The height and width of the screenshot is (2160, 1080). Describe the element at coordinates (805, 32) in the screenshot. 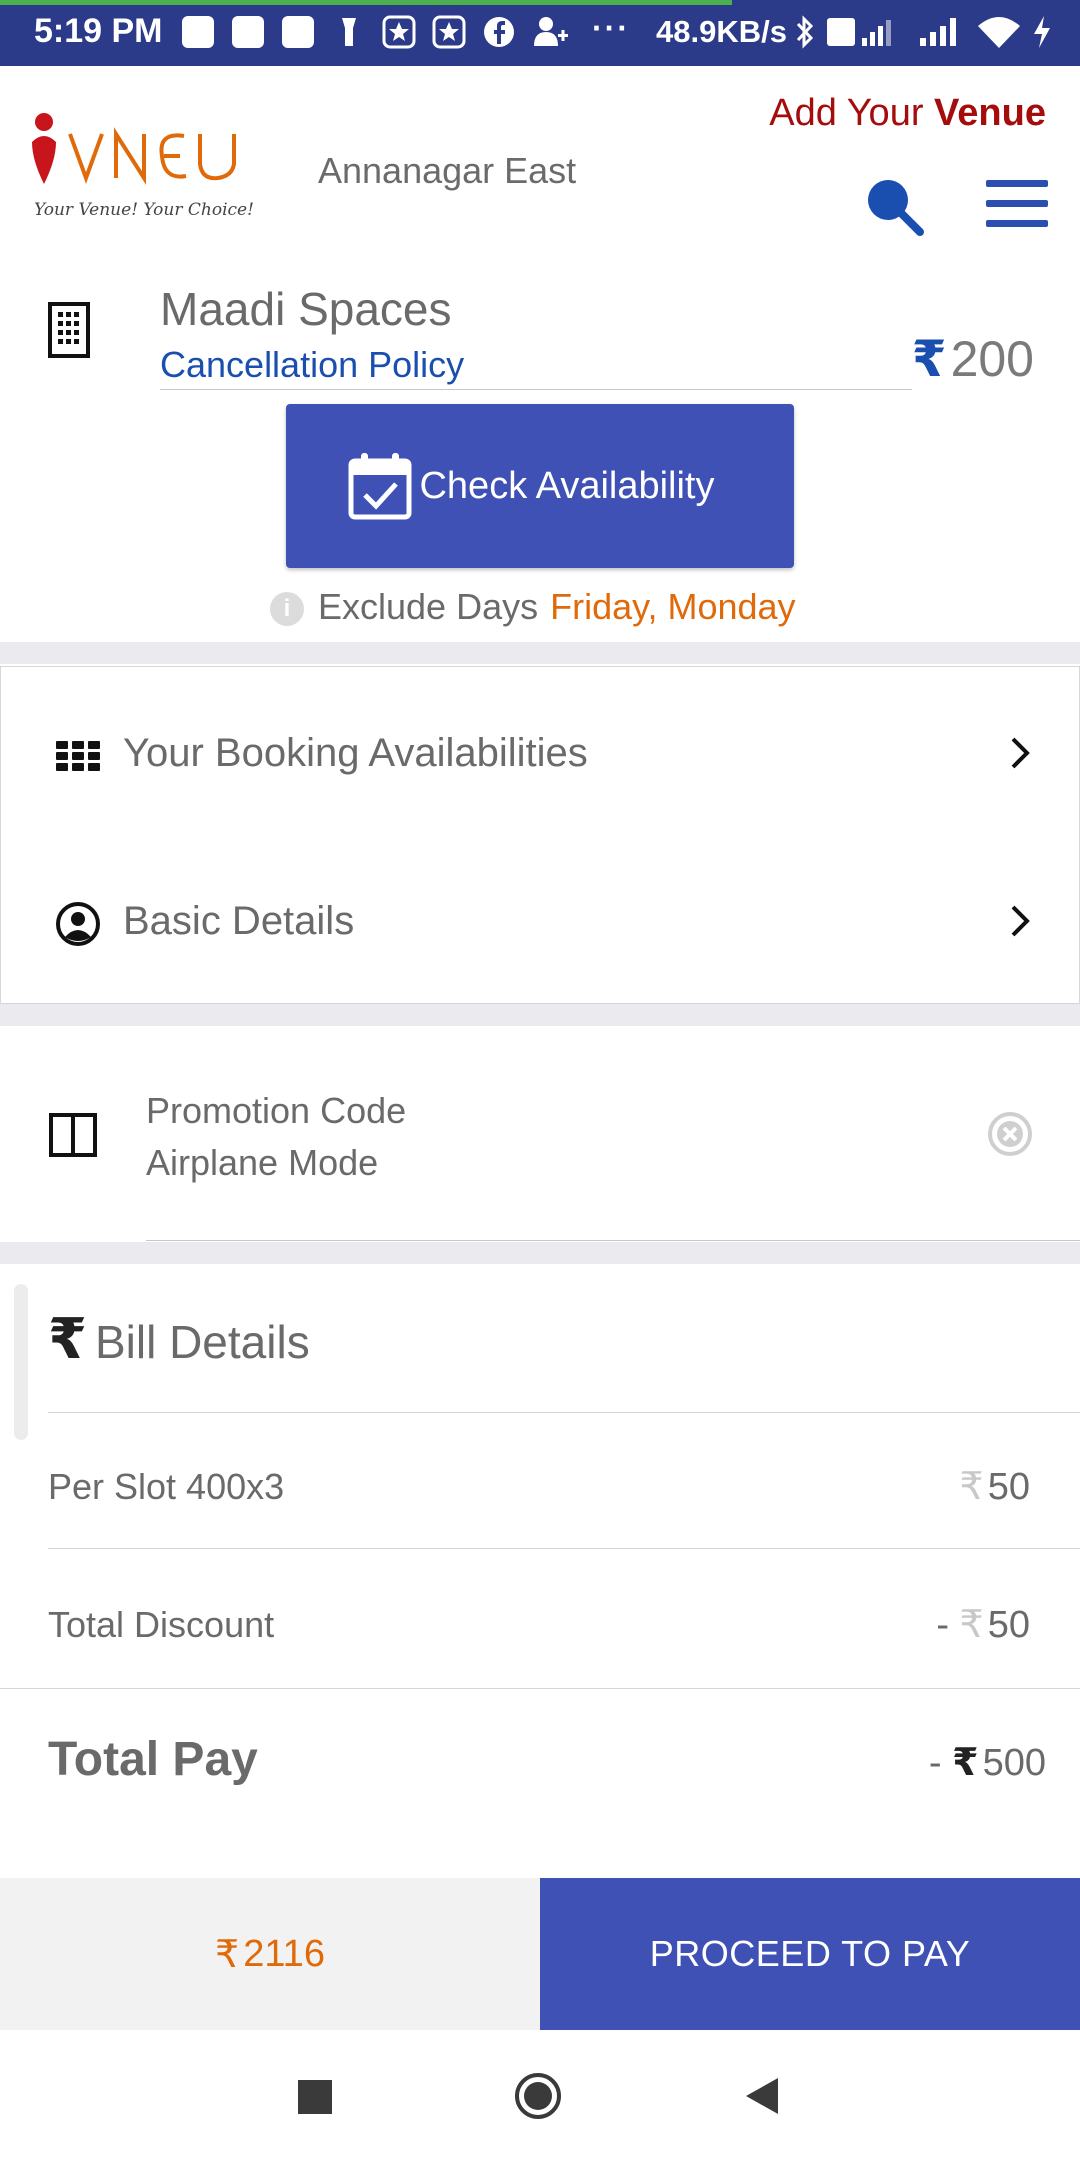

I see `bluetooth-icon` at that location.